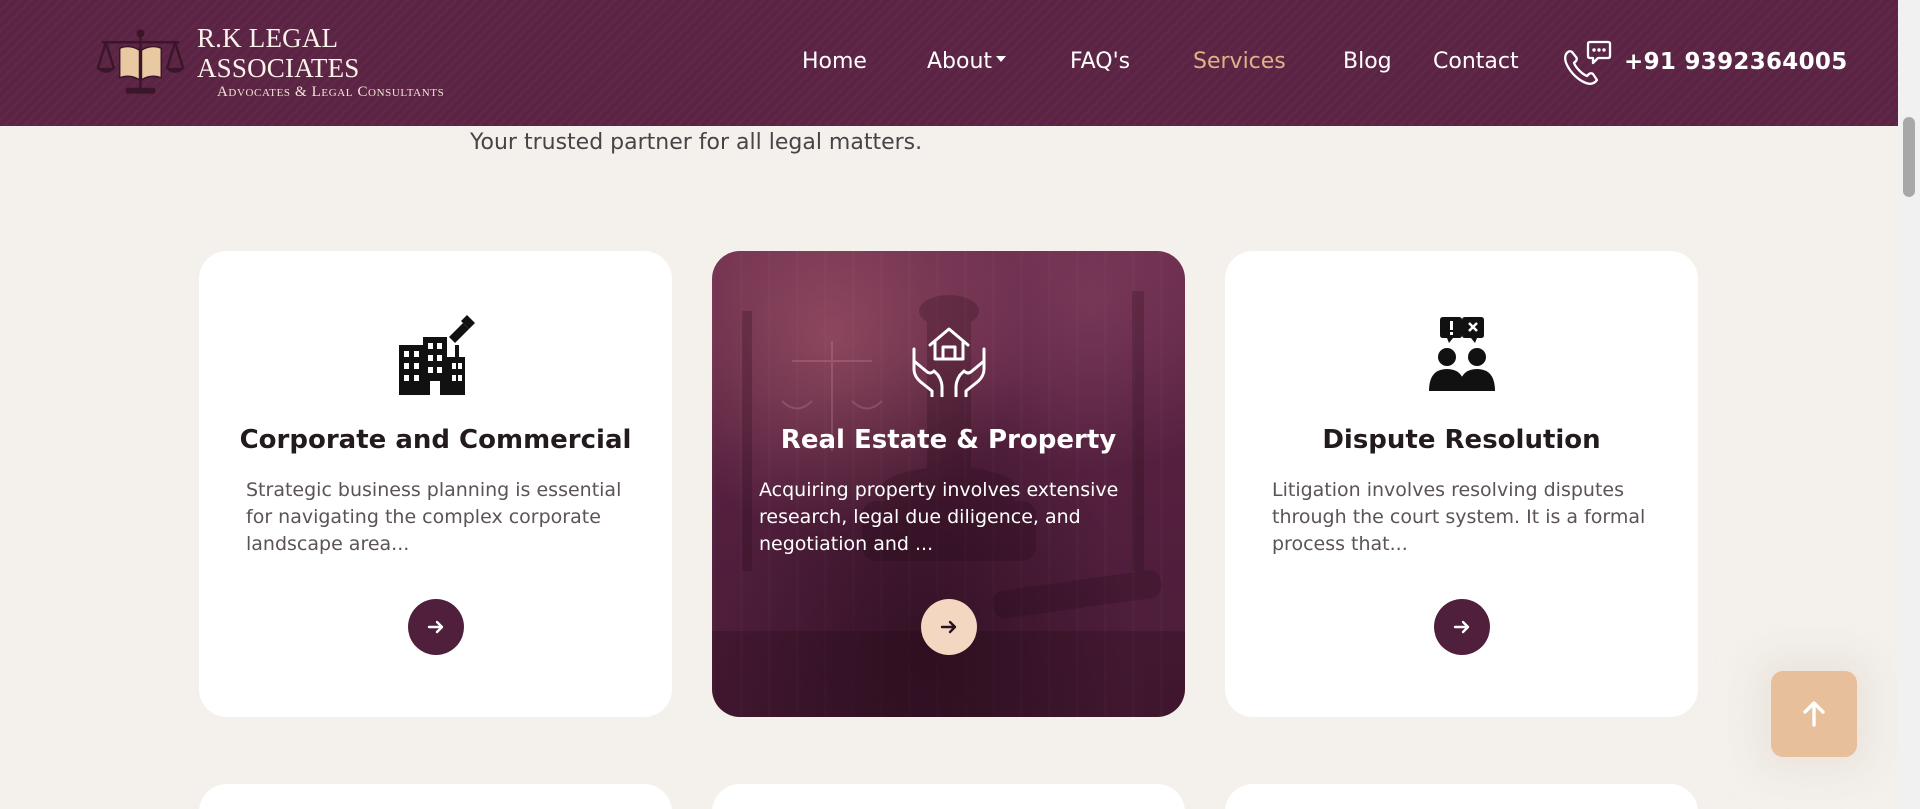 Image resolution: width=1920 pixels, height=809 pixels. Describe the element at coordinates (1909, 404) in the screenshot. I see `page-scrollbar` at that location.